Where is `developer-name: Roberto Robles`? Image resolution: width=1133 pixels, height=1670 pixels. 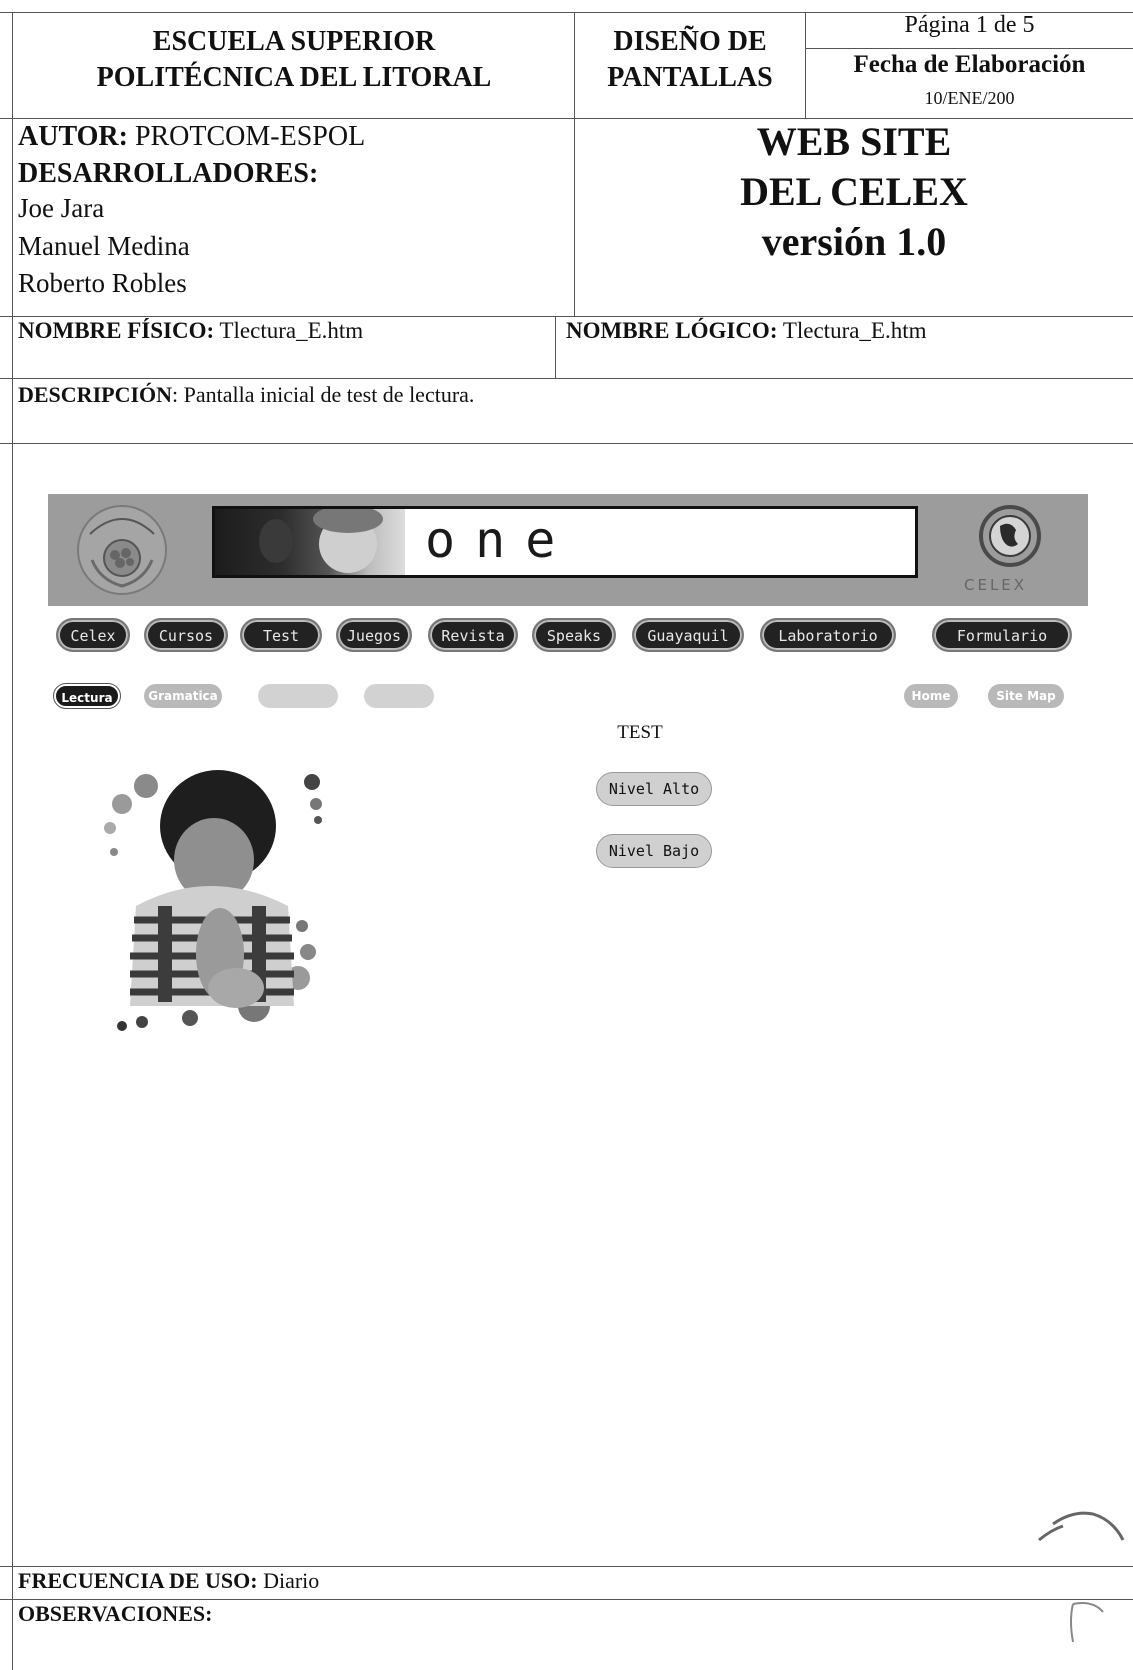
developer-name: Roberto Robles is located at coordinates (102, 283).